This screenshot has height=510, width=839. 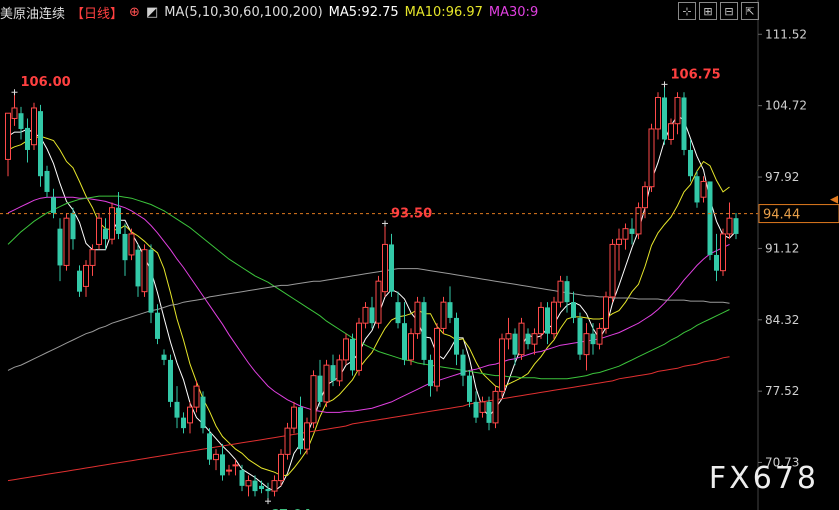 What do you see at coordinates (152, 12) in the screenshot?
I see `ma-indicator-icon: ◩` at bounding box center [152, 12].